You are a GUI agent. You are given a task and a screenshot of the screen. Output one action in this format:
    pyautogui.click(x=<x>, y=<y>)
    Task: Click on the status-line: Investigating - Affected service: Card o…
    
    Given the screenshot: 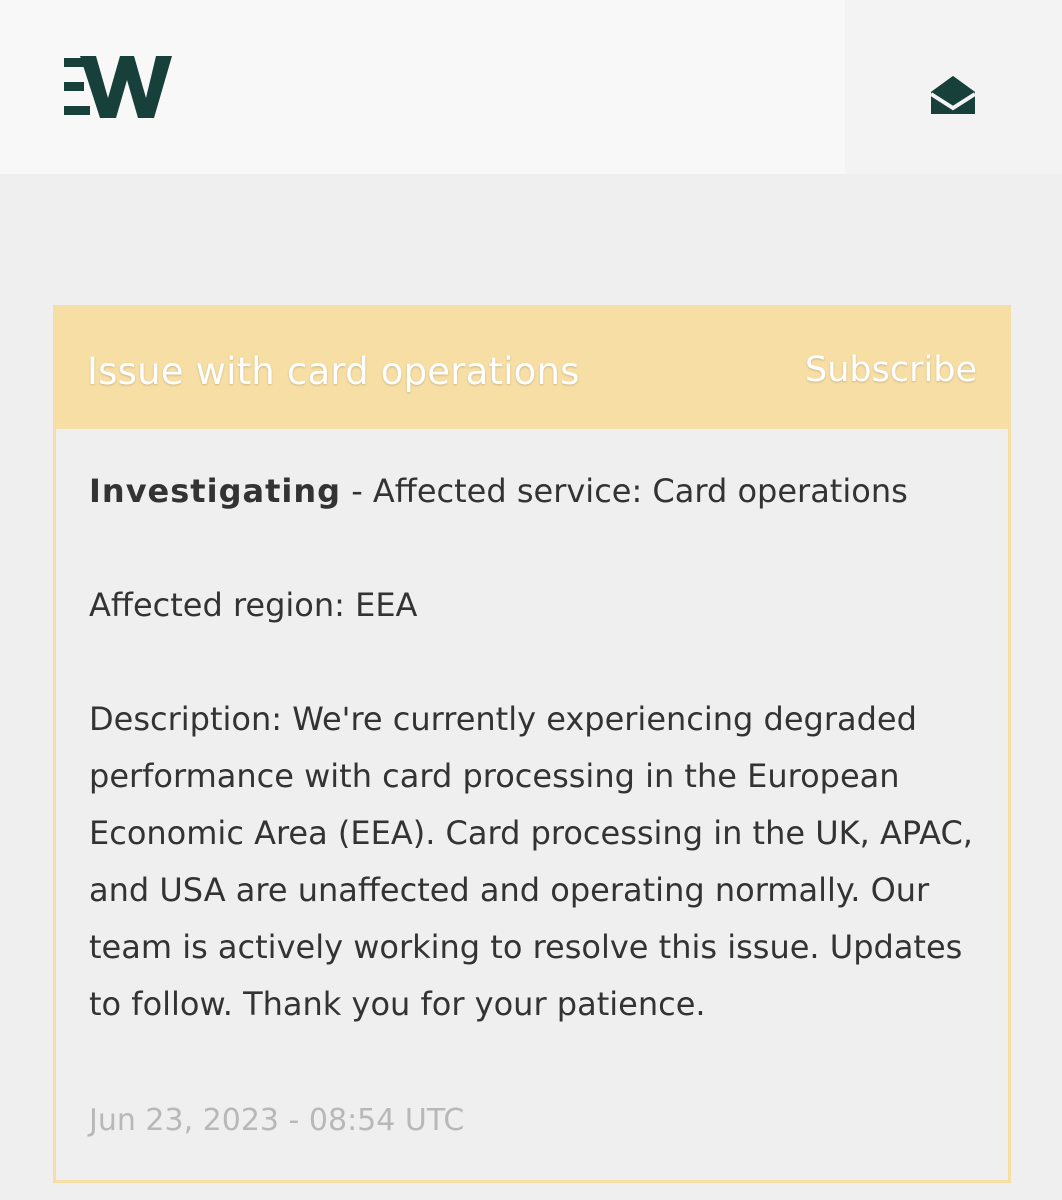 What is the action you would take?
    pyautogui.click(x=534, y=491)
    